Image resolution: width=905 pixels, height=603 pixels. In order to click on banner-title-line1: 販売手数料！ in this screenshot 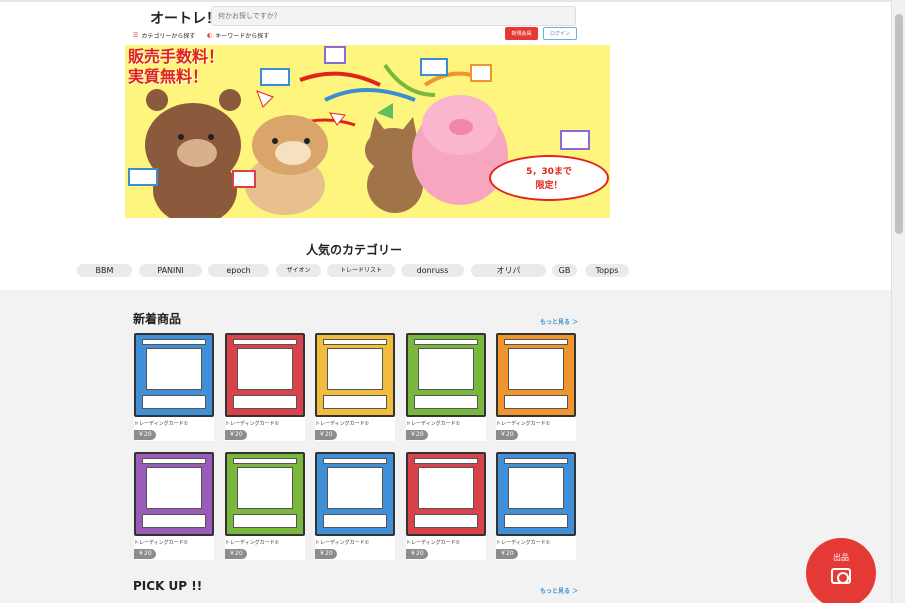, I will do `click(176, 56)`.